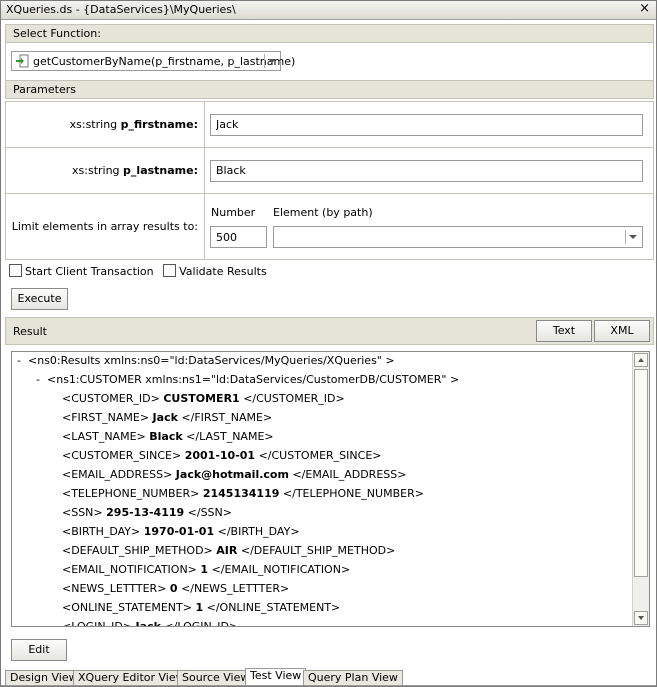  Describe the element at coordinates (97, 623) in the screenshot. I see `xml-open-tag: <LOGIN_ID>` at that location.